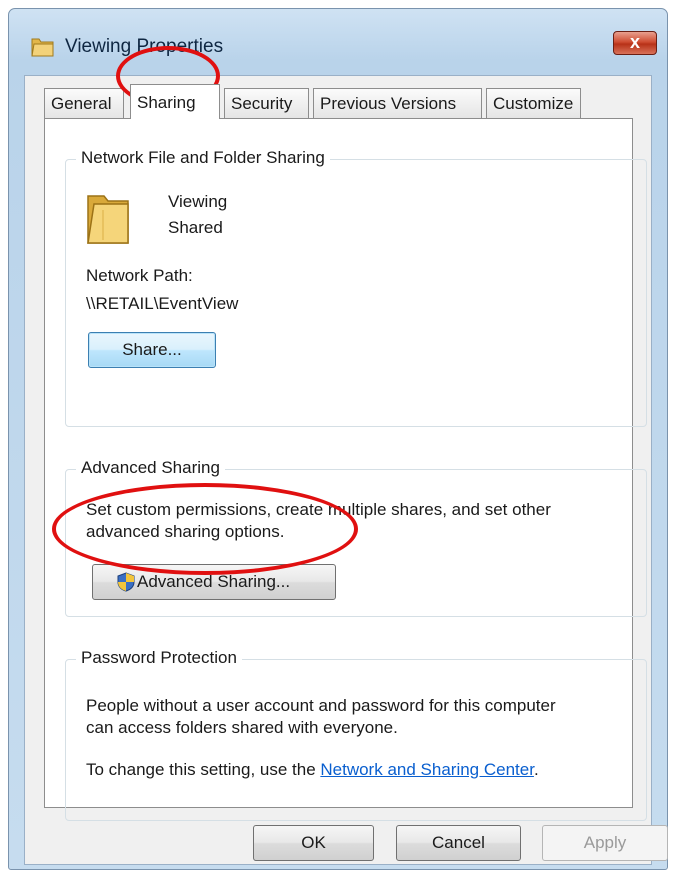  I want to click on folder-icon, so click(42, 47).